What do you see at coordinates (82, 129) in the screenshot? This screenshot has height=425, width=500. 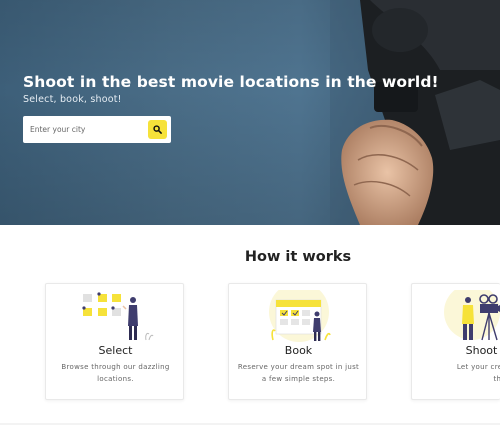 I see `city-search-input` at bounding box center [82, 129].